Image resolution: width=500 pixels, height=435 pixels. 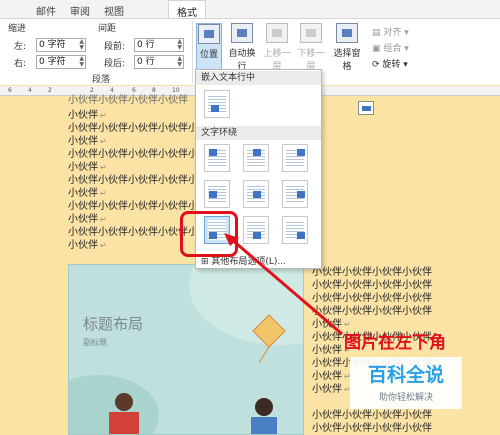 What do you see at coordinates (61, 45) in the screenshot?
I see `indent-left-input: 0 字符 ▲ ▼` at bounding box center [61, 45].